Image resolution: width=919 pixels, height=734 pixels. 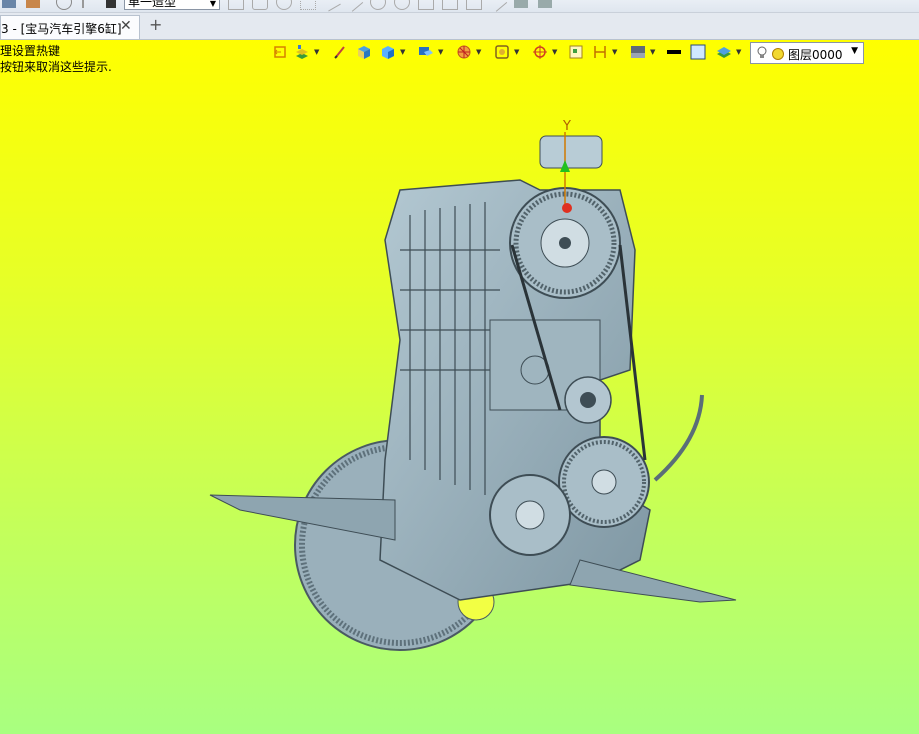 I want to click on mode-select: 单一造型 ▼, so click(x=172, y=5).